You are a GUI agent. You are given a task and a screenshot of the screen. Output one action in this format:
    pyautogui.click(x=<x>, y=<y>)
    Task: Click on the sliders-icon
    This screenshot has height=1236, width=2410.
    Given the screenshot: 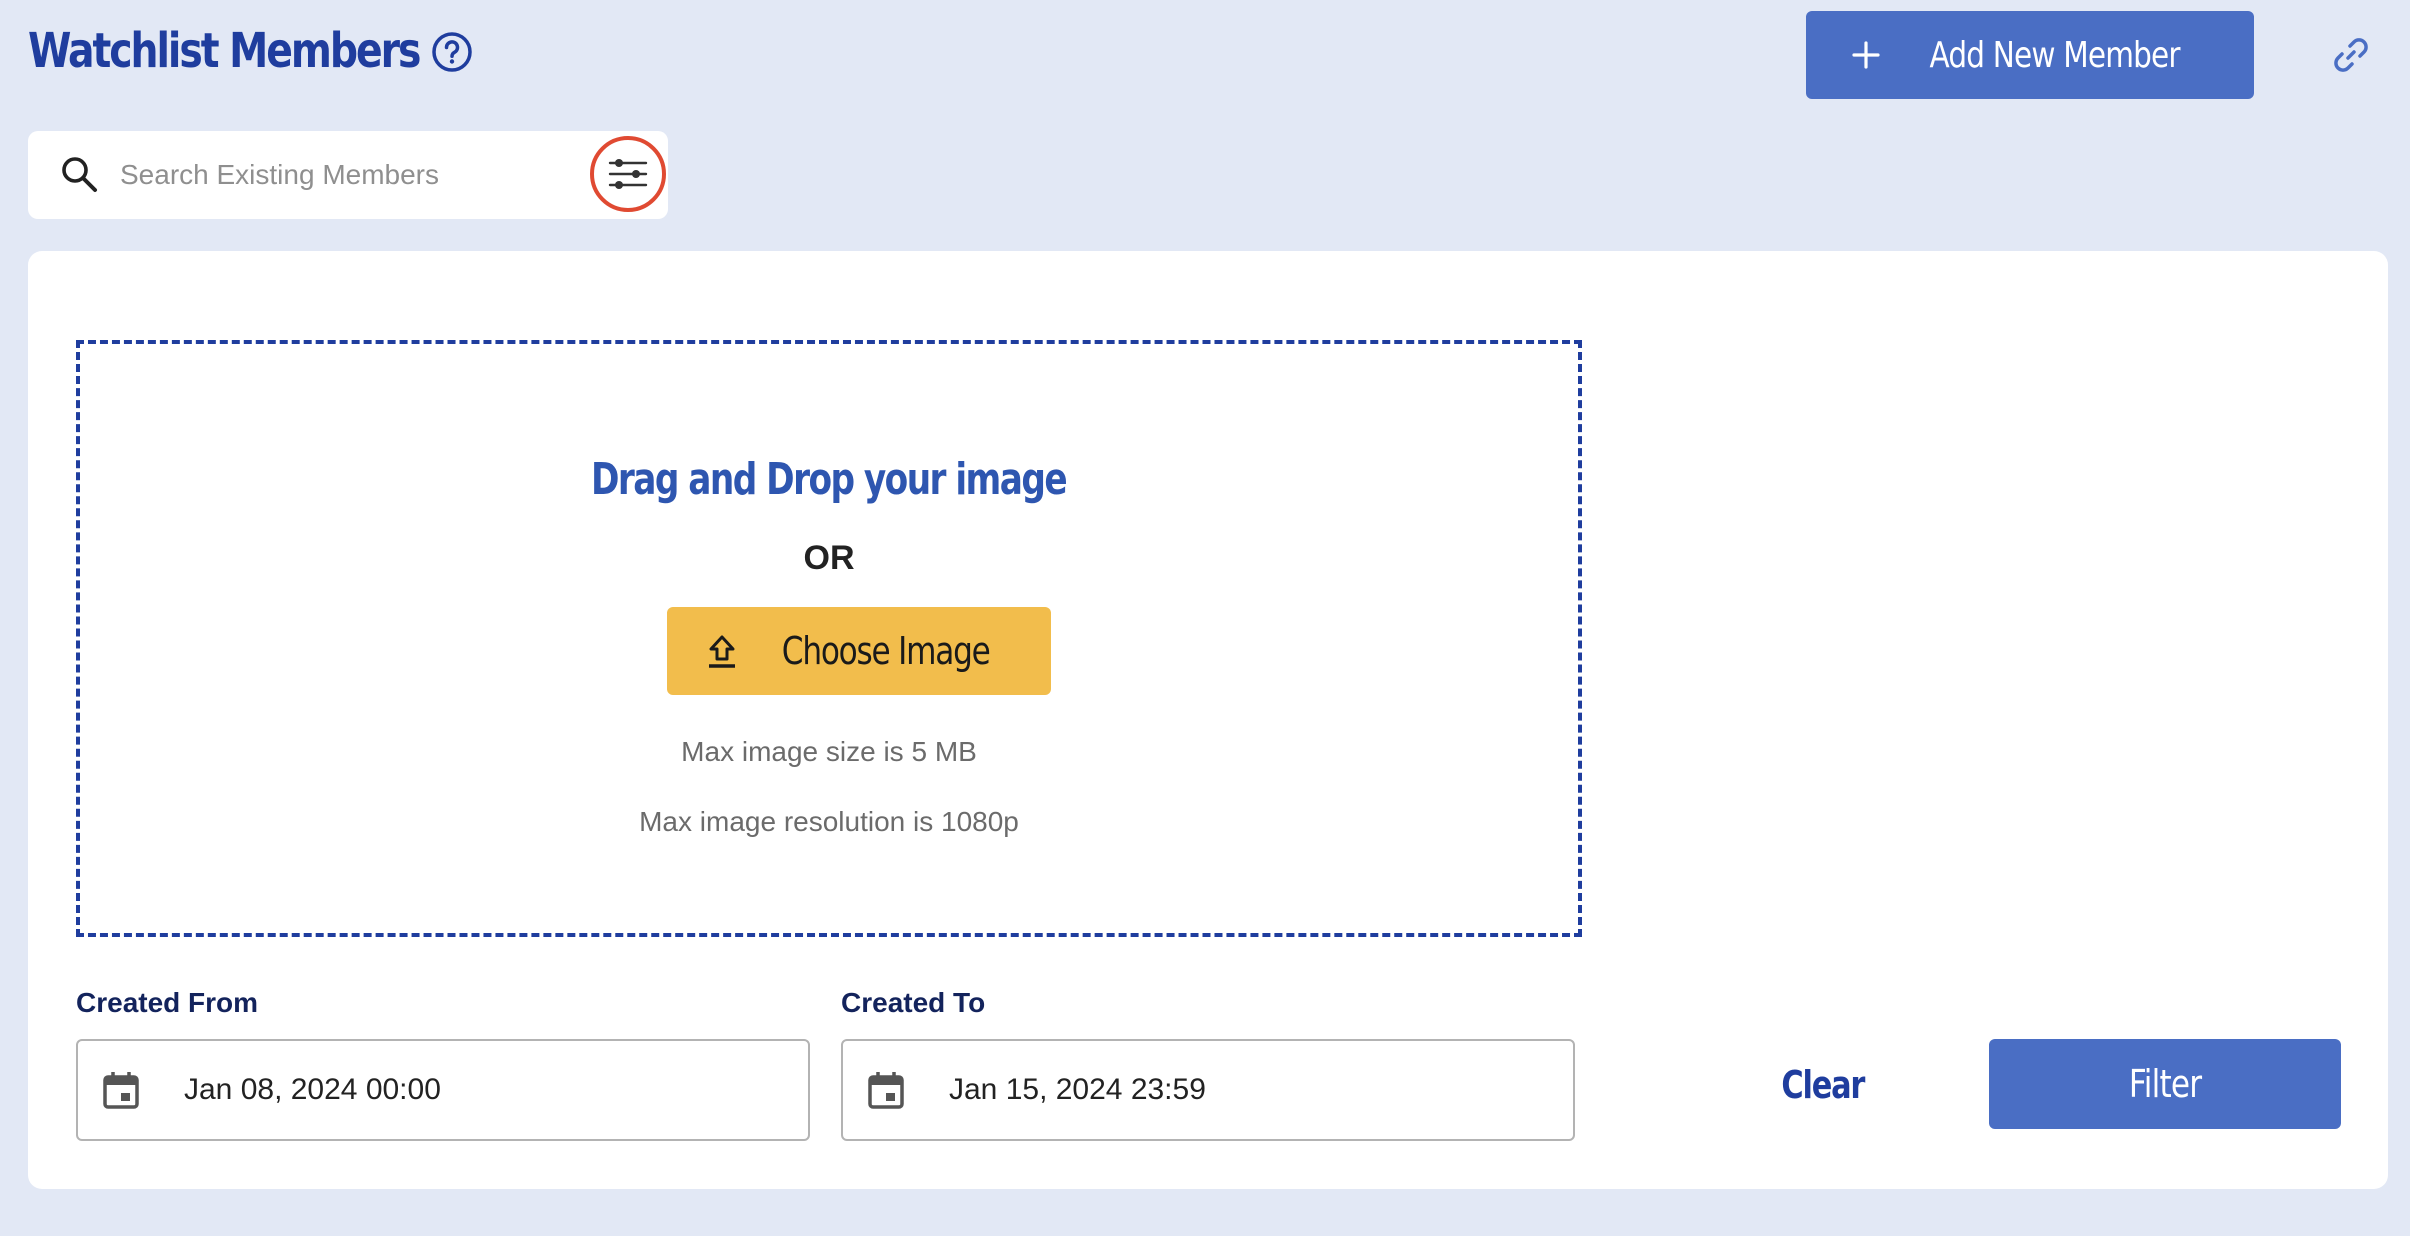 What is the action you would take?
    pyautogui.click(x=628, y=174)
    